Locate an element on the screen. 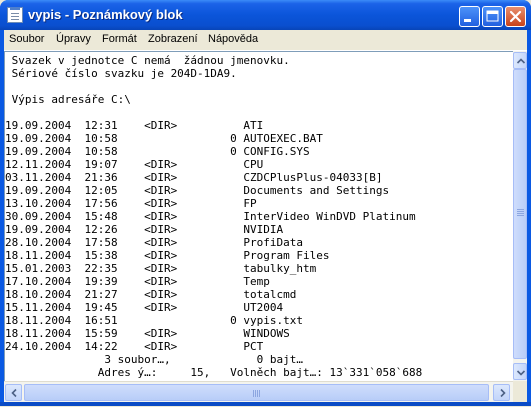 This screenshot has height=407, width=531. text-line: 18.11.2004 15:59 <DIR> WINDOWS is located at coordinates (147, 333).